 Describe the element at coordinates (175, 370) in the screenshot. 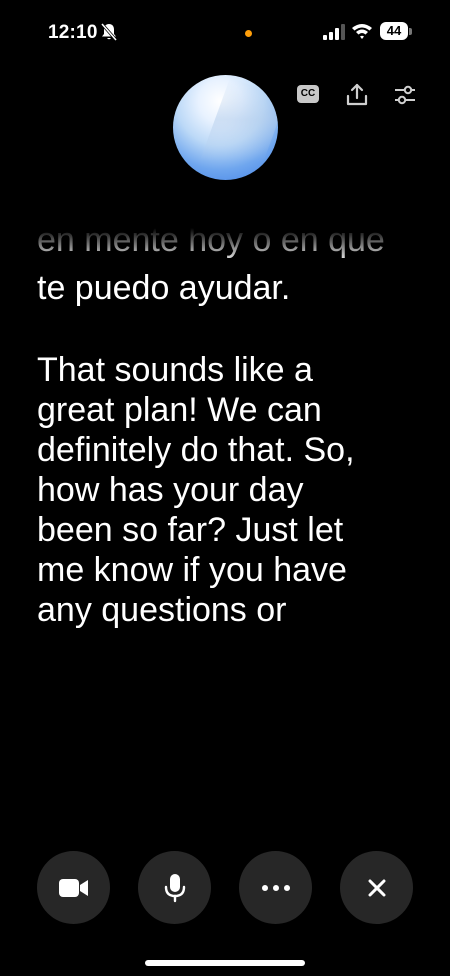

I see `reply-line: That sounds like a` at that location.